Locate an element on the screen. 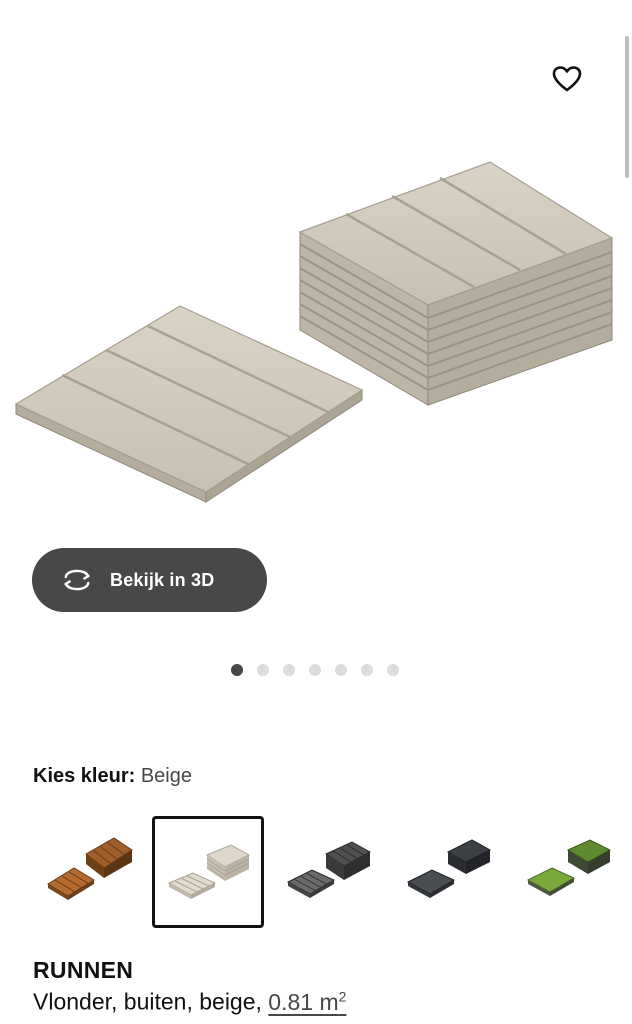 This screenshot has width=632, height=1024. product-area-link: 0.81 m2 is located at coordinates (307, 1001).